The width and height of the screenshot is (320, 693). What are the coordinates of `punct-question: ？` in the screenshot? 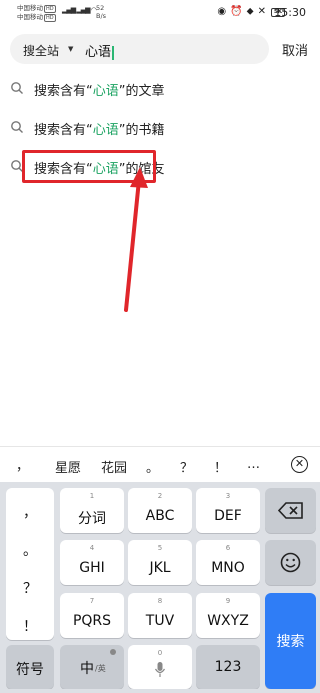 It's located at (30, 588).